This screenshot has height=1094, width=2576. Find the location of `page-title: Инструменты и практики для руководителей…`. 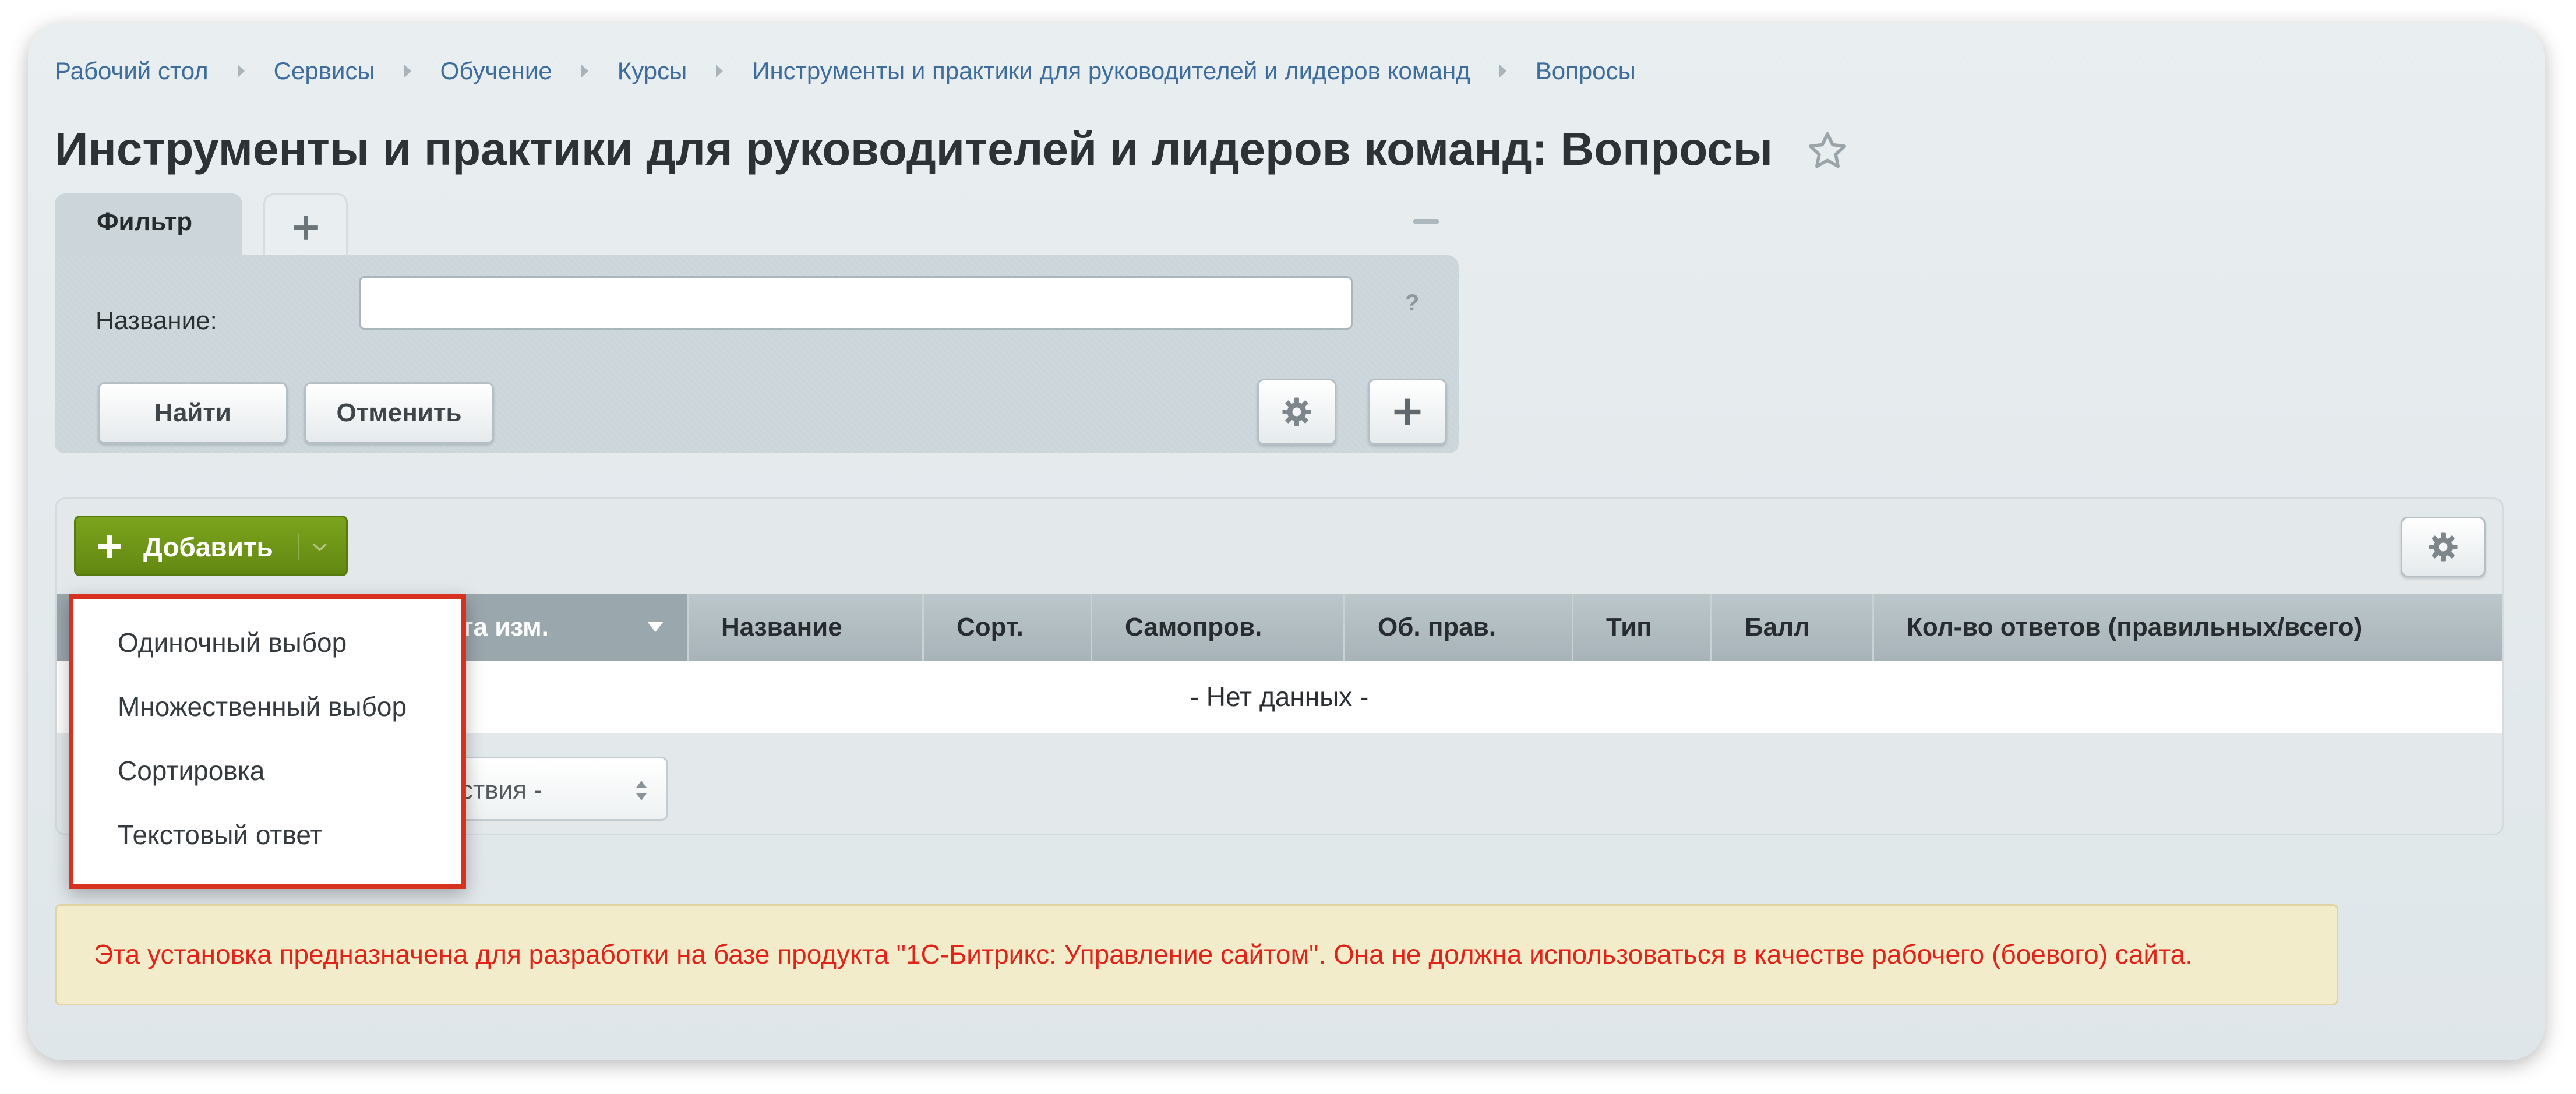

page-title: Инструменты и практики для руководителей… is located at coordinates (914, 149).